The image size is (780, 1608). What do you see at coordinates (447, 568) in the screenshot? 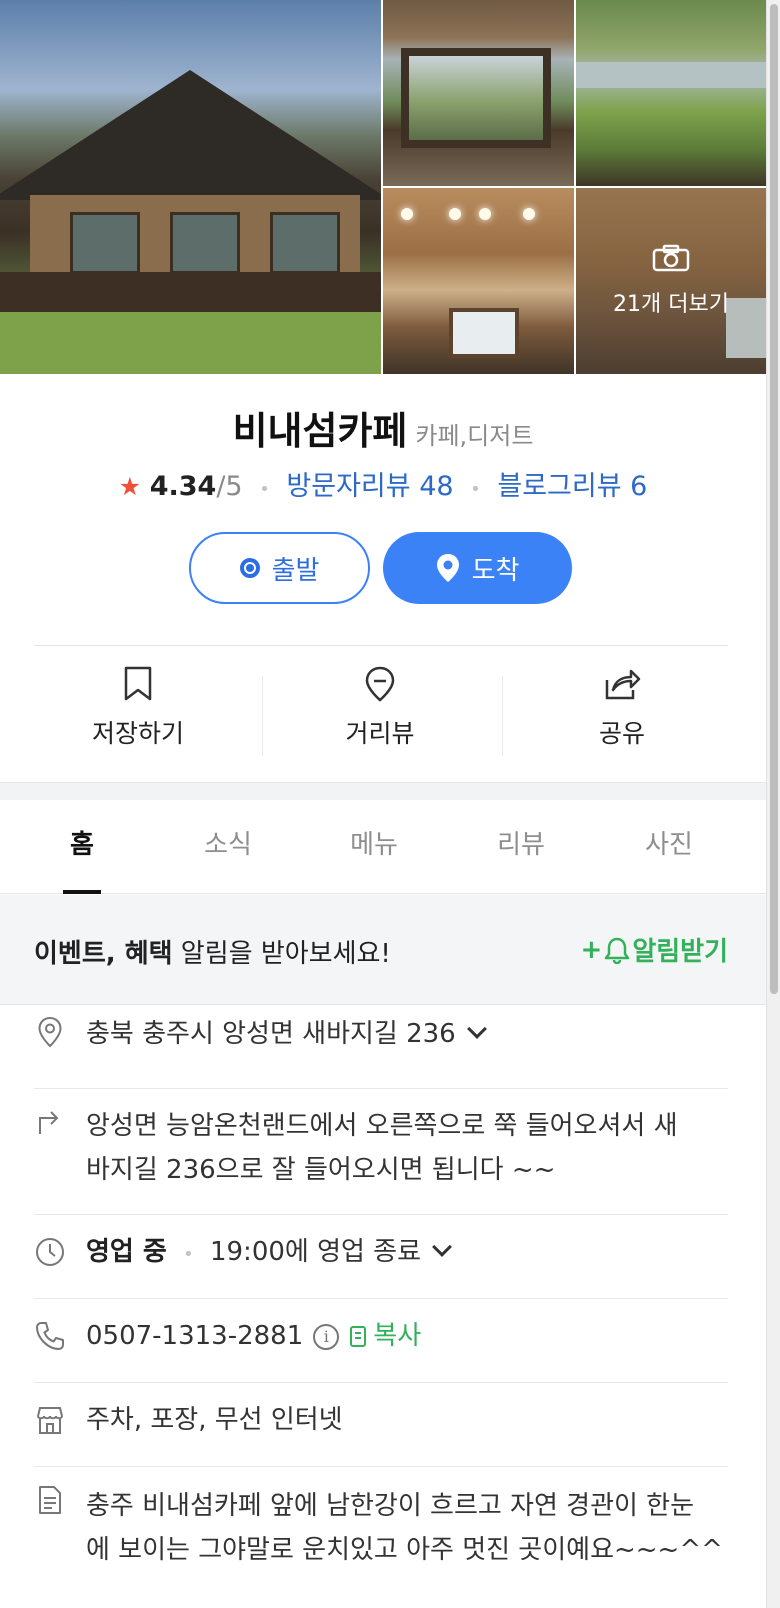
I see `pin-icon` at bounding box center [447, 568].